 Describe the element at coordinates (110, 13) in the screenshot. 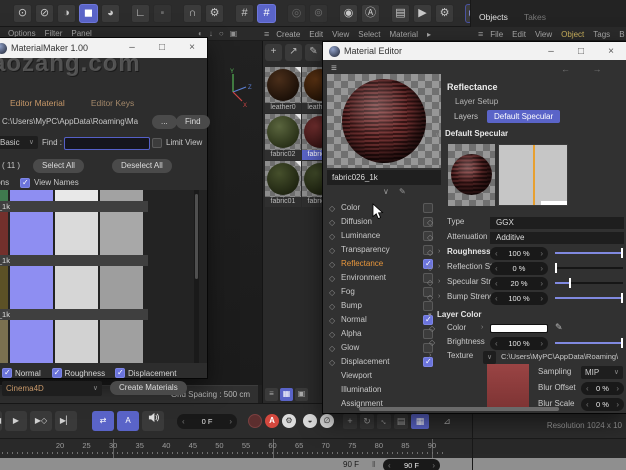

I see `texture-mode-button: ◕` at that location.